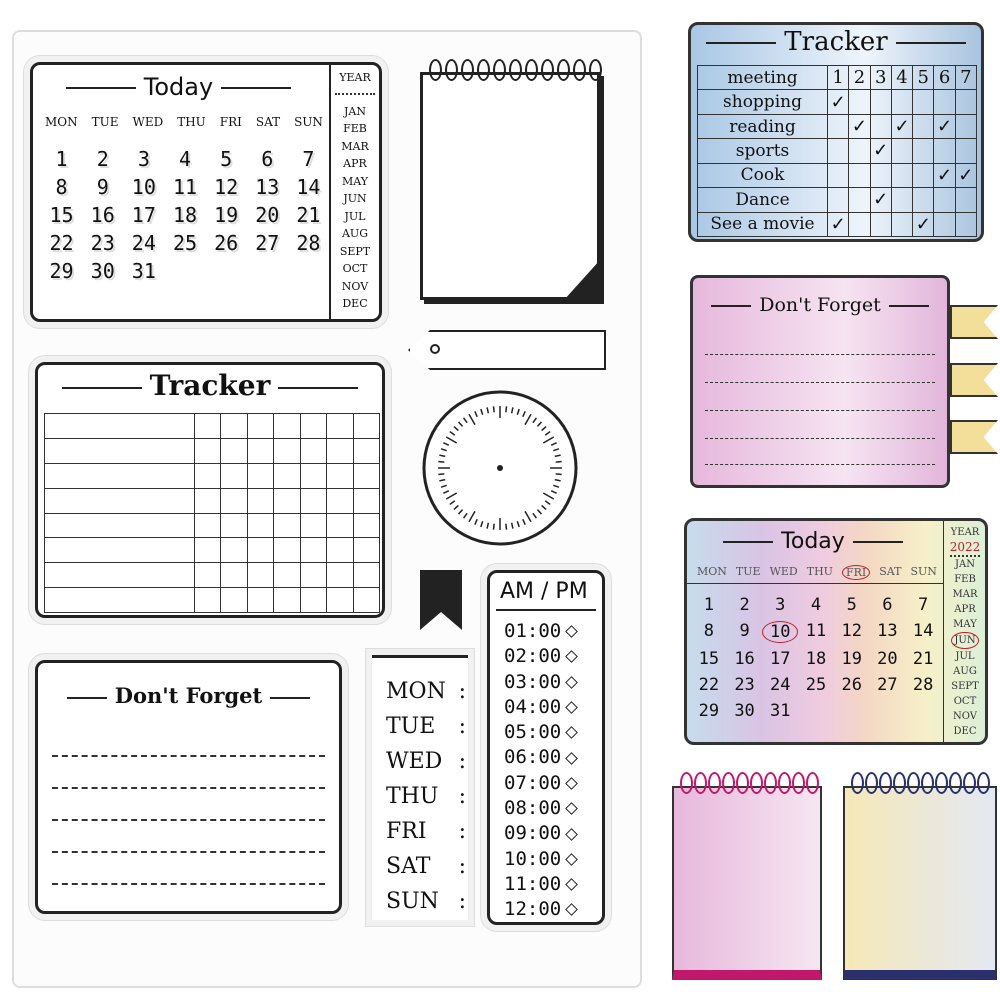  I want to click on date-cell: 4, so click(185, 159).